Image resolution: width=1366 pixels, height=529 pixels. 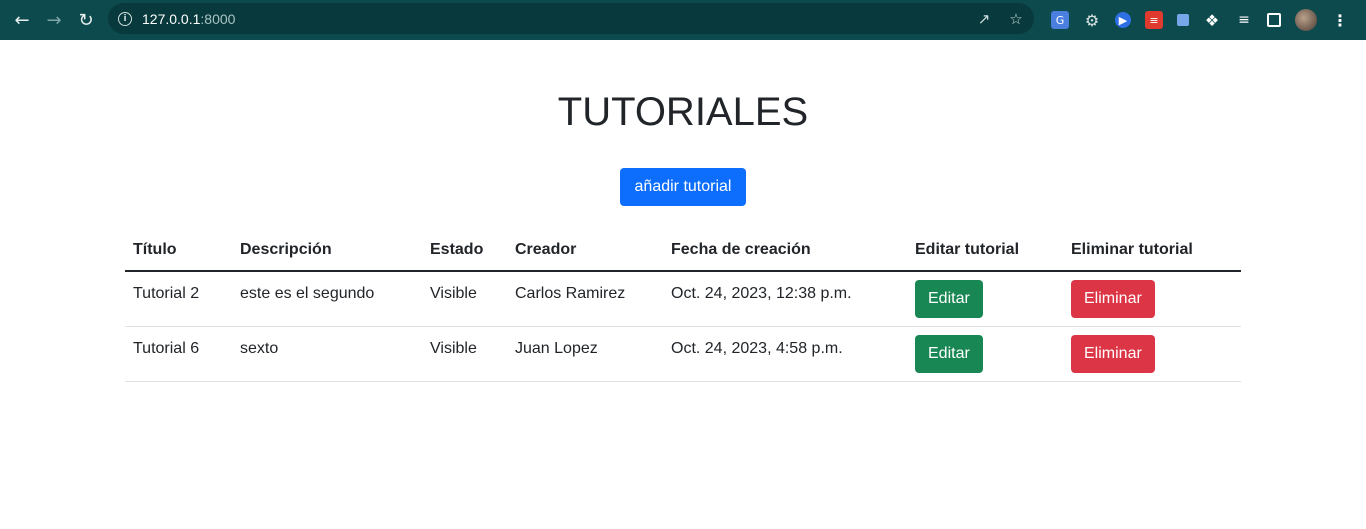 I want to click on cell-descripcion: sexto, so click(x=327, y=354).